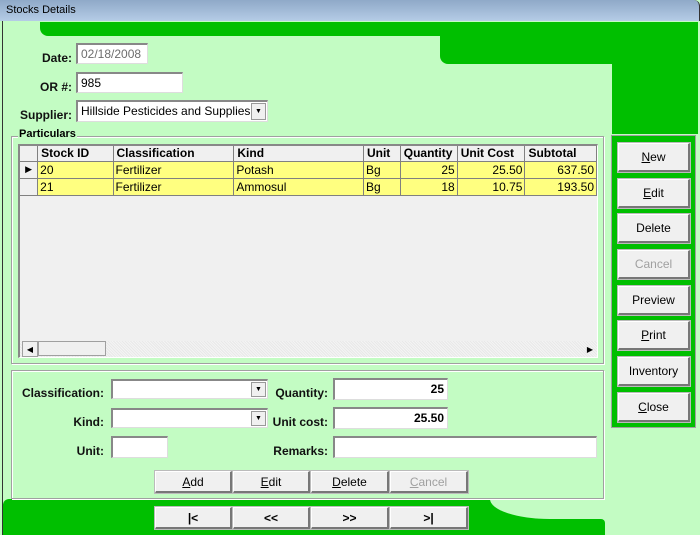  I want to click on scroll-right-icon: ▶, so click(589, 349).